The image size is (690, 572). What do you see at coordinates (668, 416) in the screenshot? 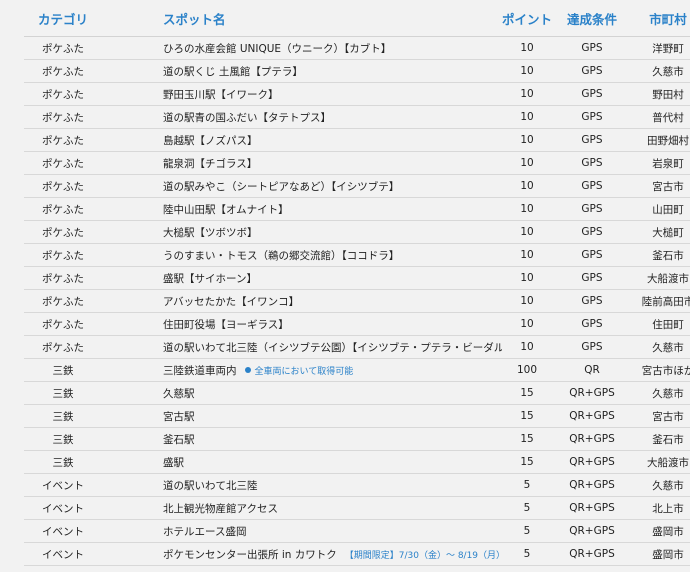
I see `city-cell-text: 宮古市` at bounding box center [668, 416].